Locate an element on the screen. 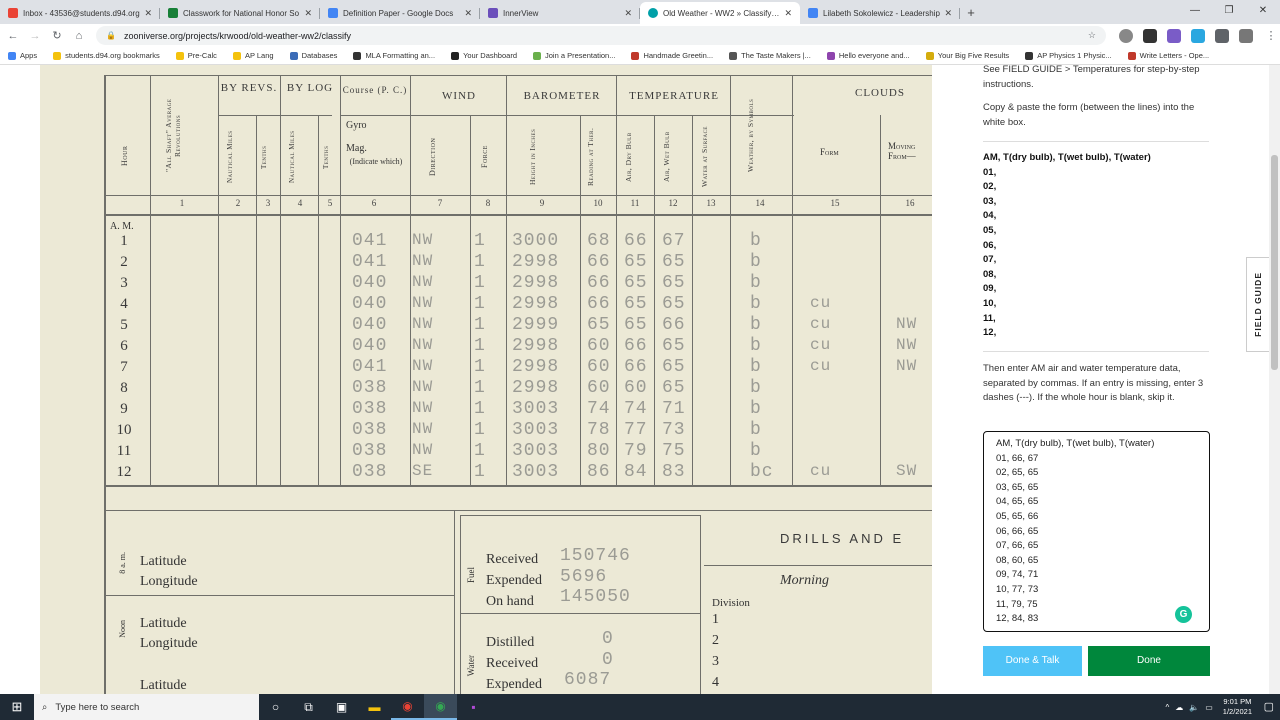  bookmark: Pre-Calc is located at coordinates (196, 55).